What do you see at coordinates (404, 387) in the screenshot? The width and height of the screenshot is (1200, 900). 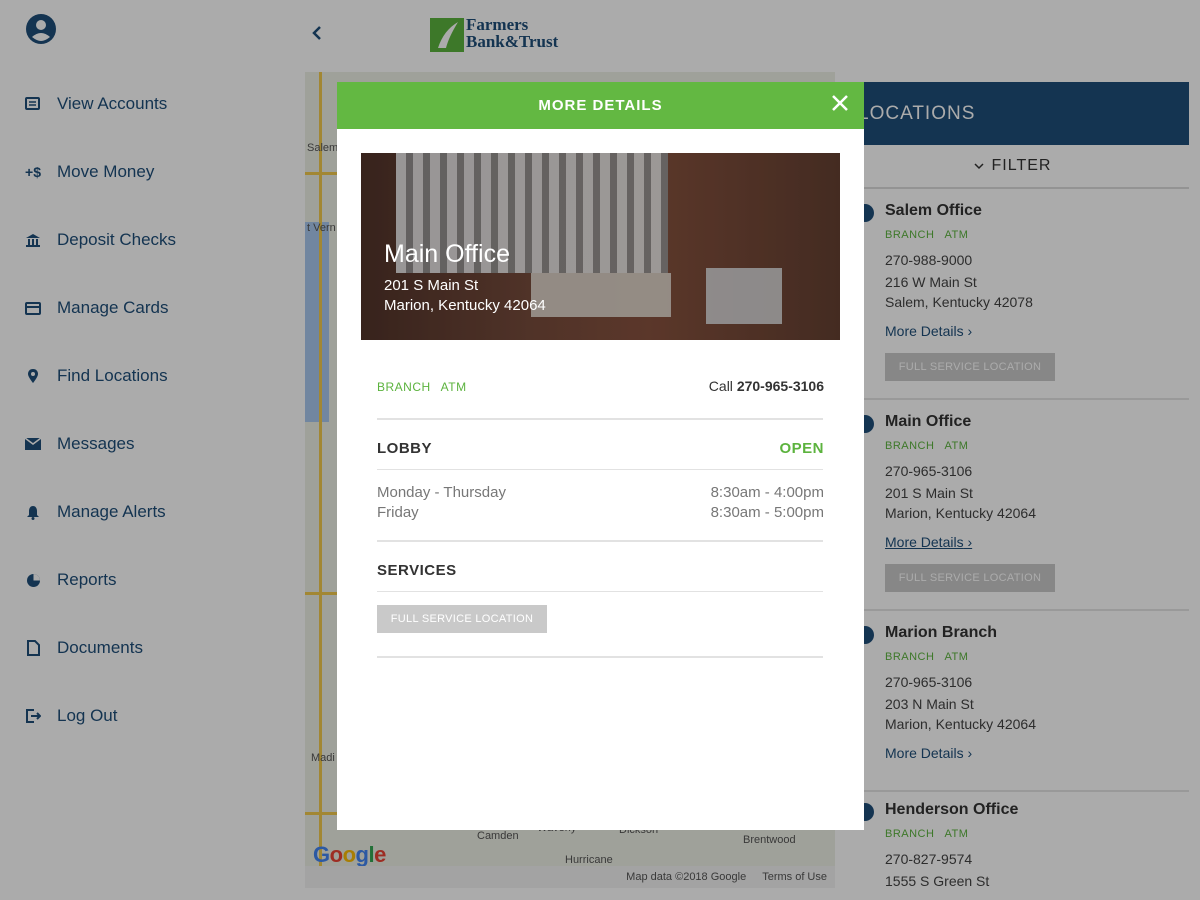 I see `tag-branch: BRANCH` at bounding box center [404, 387].